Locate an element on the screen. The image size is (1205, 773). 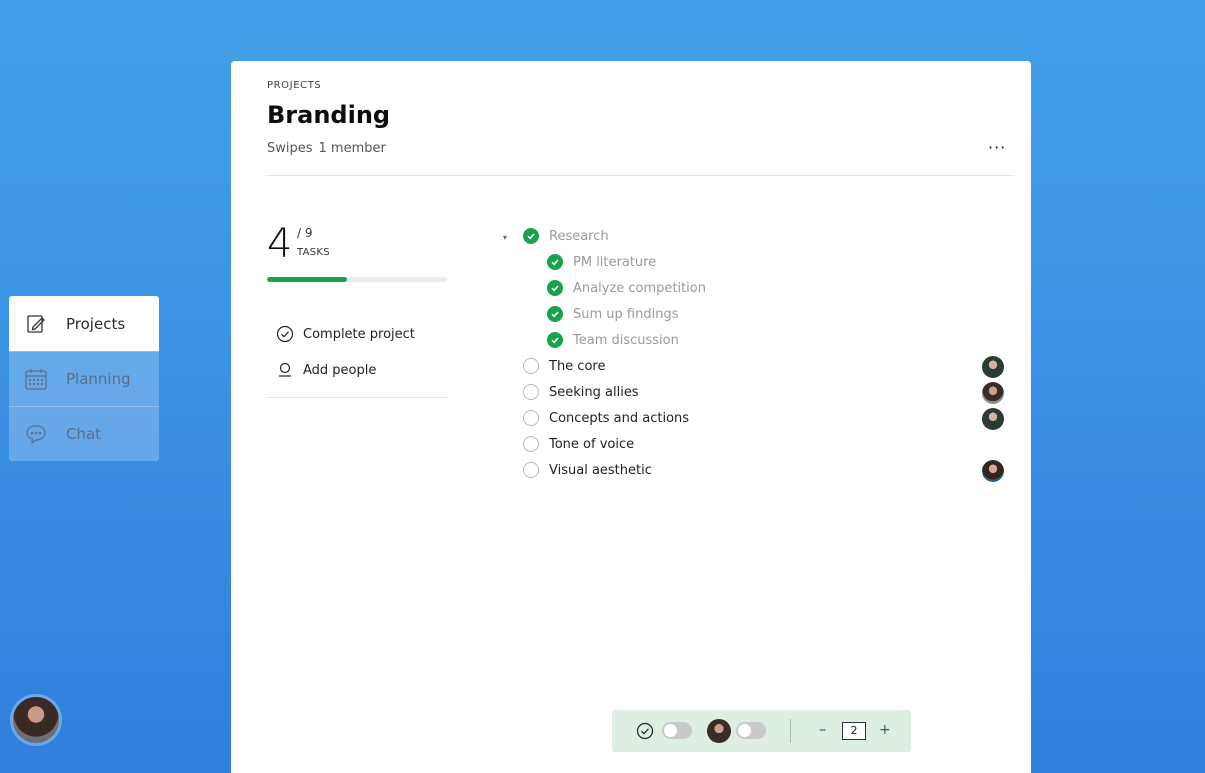
breadcrumb: PROJECTS is located at coordinates (294, 85).